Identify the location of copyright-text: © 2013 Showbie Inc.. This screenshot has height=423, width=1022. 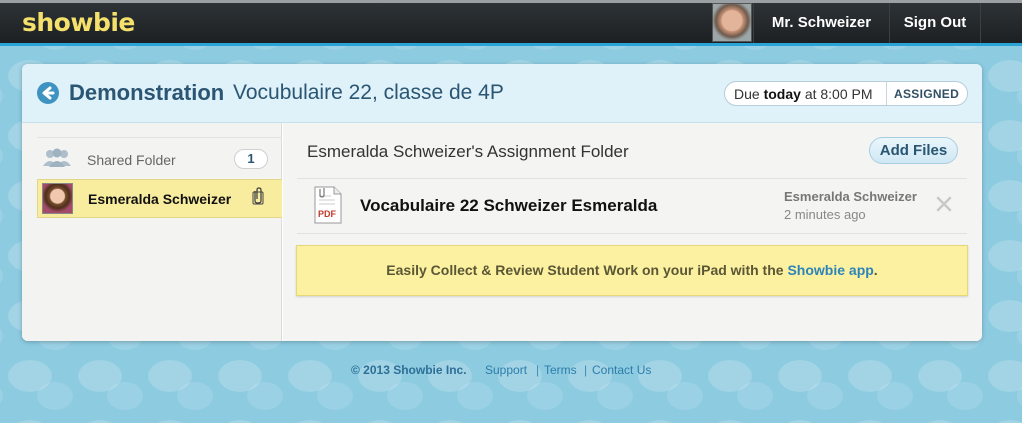
(409, 370).